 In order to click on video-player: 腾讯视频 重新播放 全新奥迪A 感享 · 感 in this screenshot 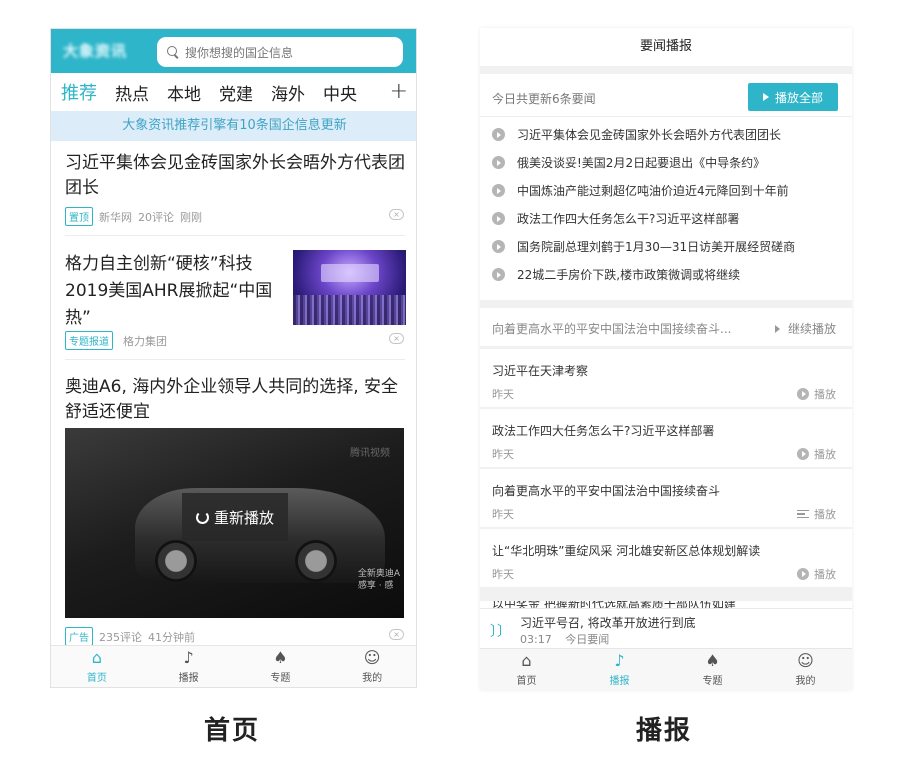, I will do `click(234, 523)`.